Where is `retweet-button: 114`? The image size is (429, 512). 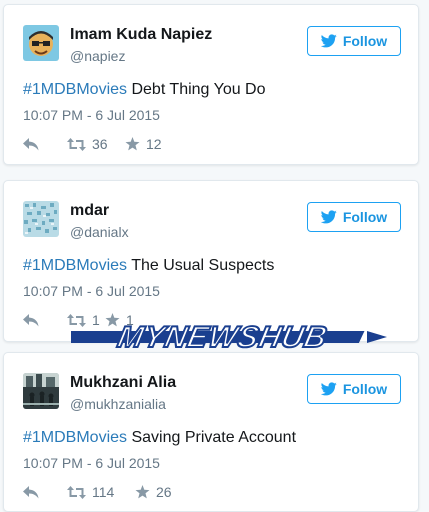
retweet-button: 114 is located at coordinates (101, 492).